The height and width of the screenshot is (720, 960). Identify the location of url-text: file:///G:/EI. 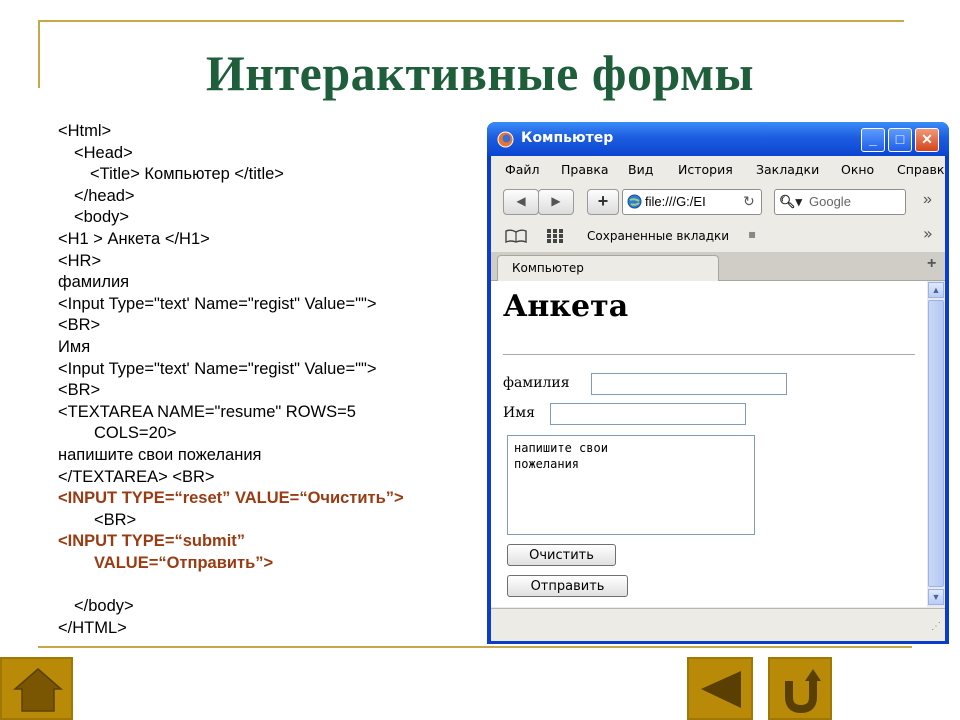
(675, 201).